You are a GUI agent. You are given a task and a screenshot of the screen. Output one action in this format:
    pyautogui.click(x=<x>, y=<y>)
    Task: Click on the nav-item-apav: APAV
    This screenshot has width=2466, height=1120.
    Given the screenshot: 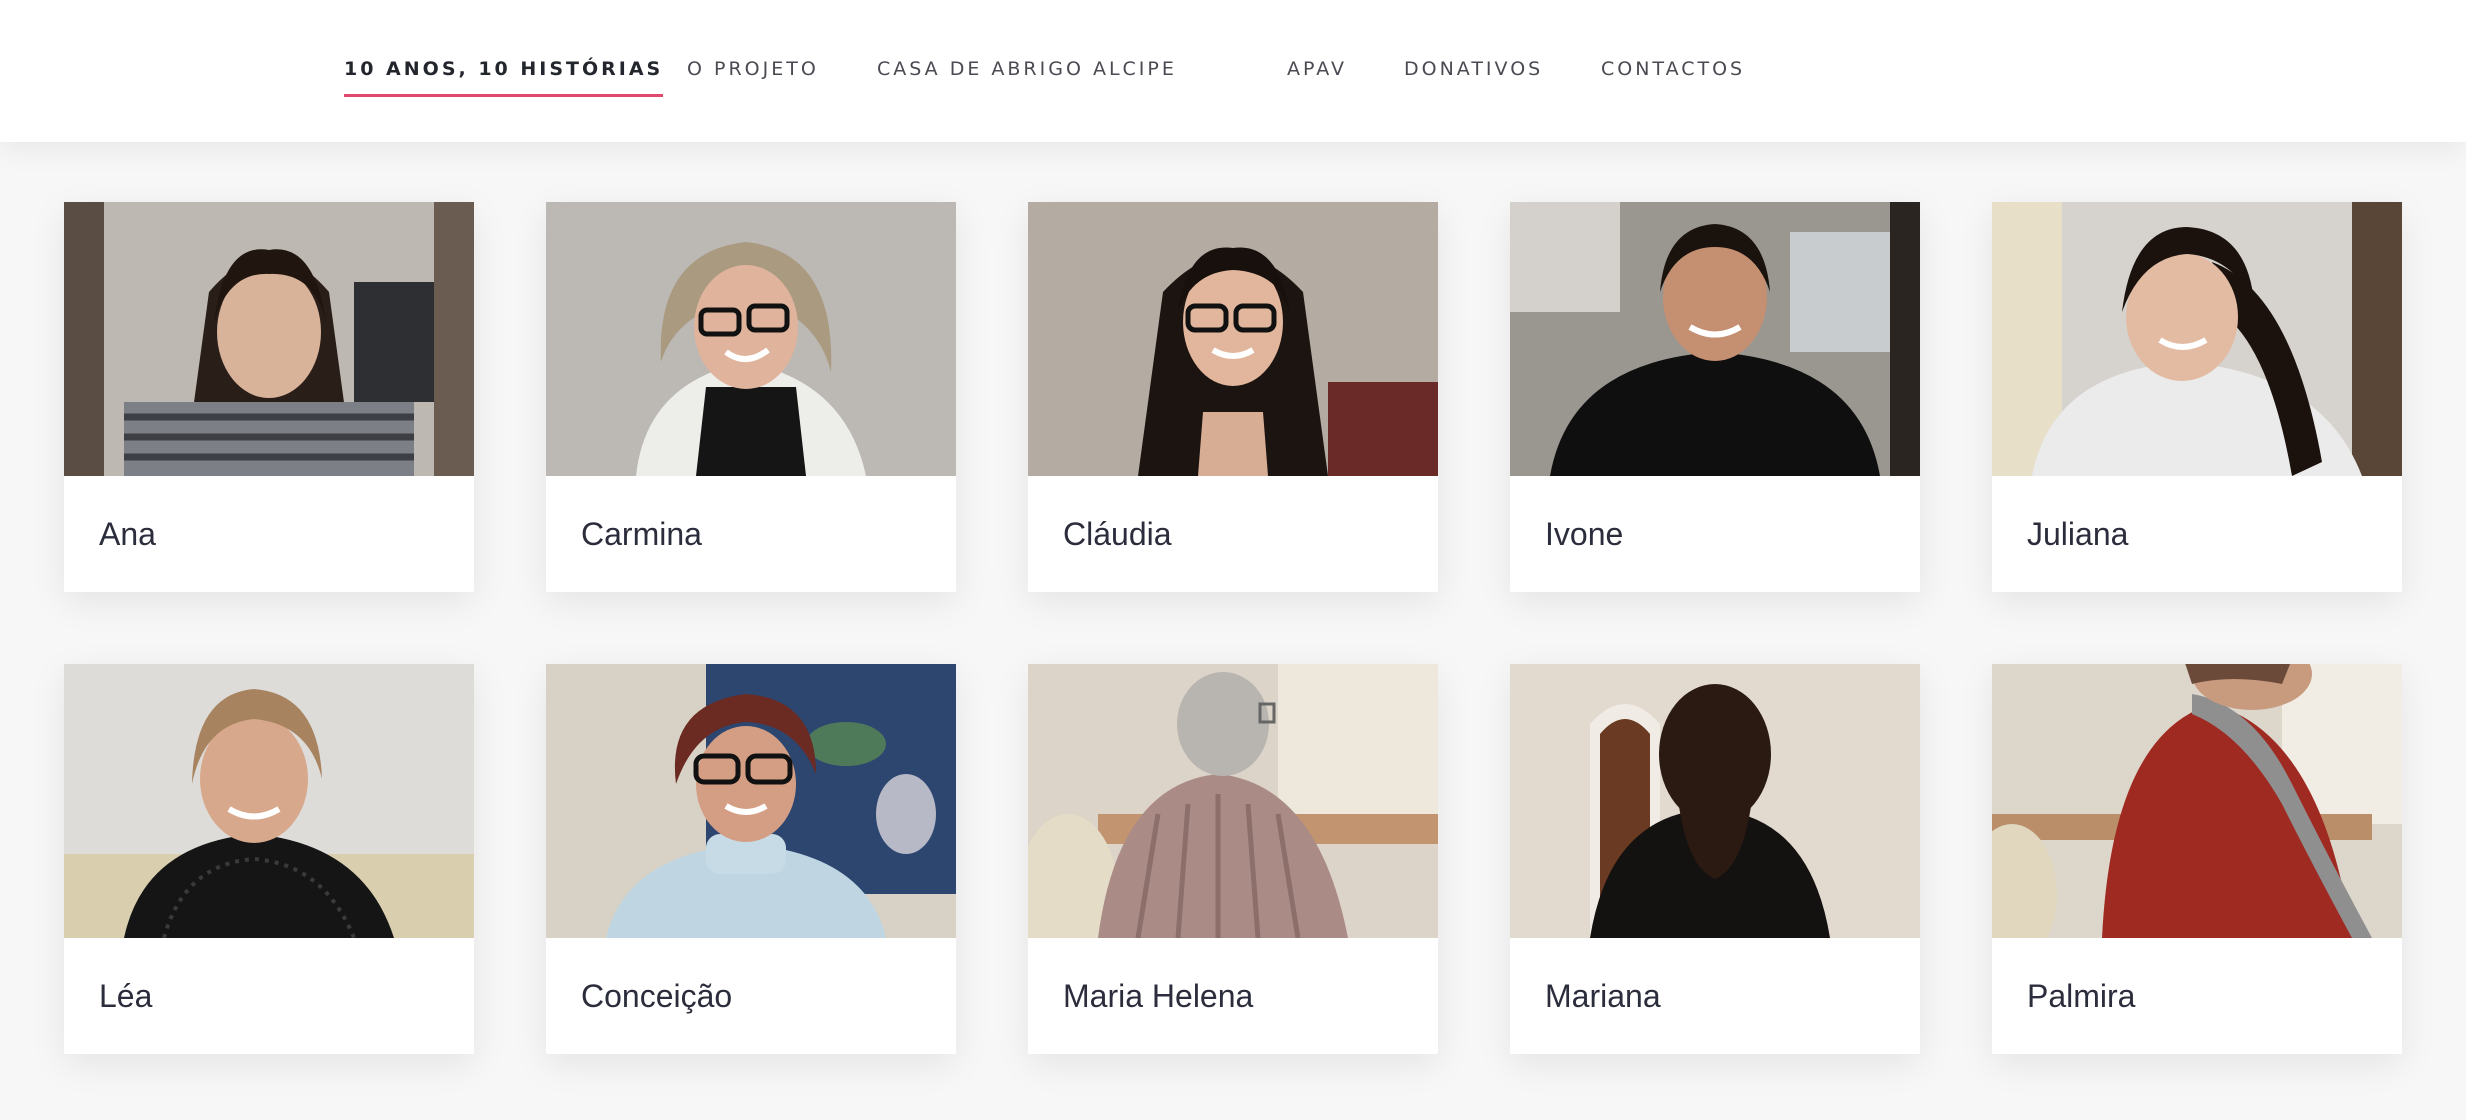 What is the action you would take?
    pyautogui.click(x=1317, y=72)
    